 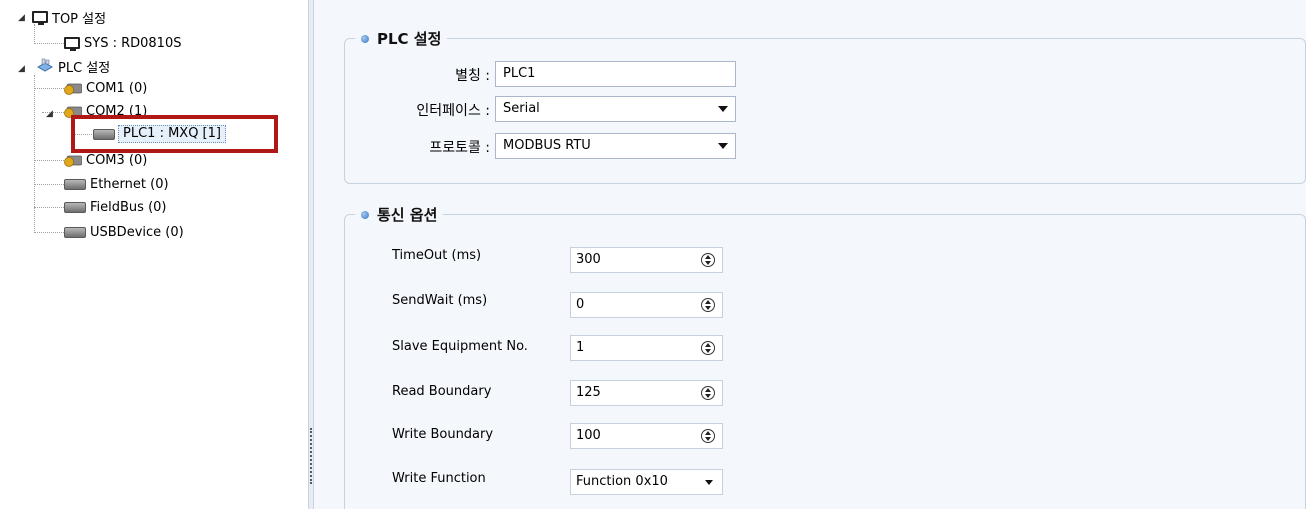 I want to click on group-title: 통신 옵션, so click(x=399, y=214).